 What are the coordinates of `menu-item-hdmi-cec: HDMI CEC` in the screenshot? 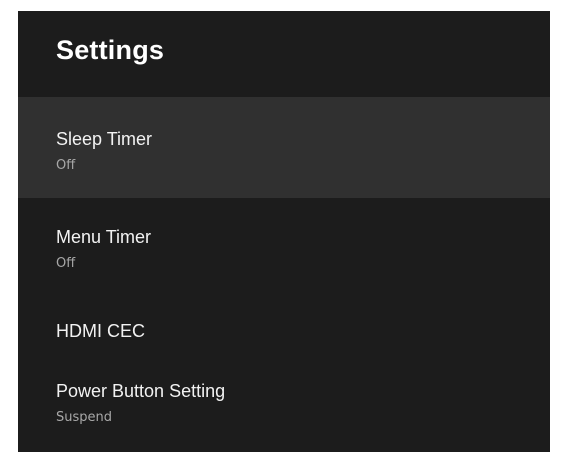 It's located at (284, 329).